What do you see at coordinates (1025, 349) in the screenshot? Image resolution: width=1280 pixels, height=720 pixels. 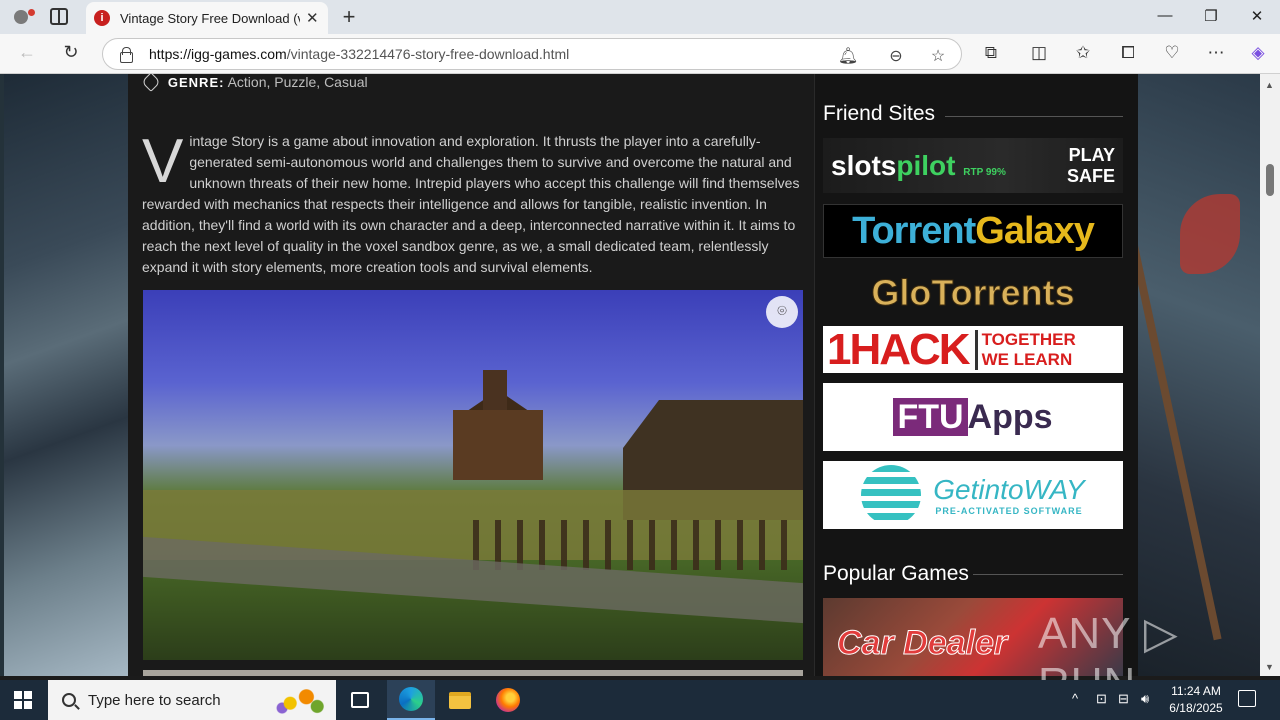 I see `1hack-slogan: TOGETHER WE LEARN` at bounding box center [1025, 349].